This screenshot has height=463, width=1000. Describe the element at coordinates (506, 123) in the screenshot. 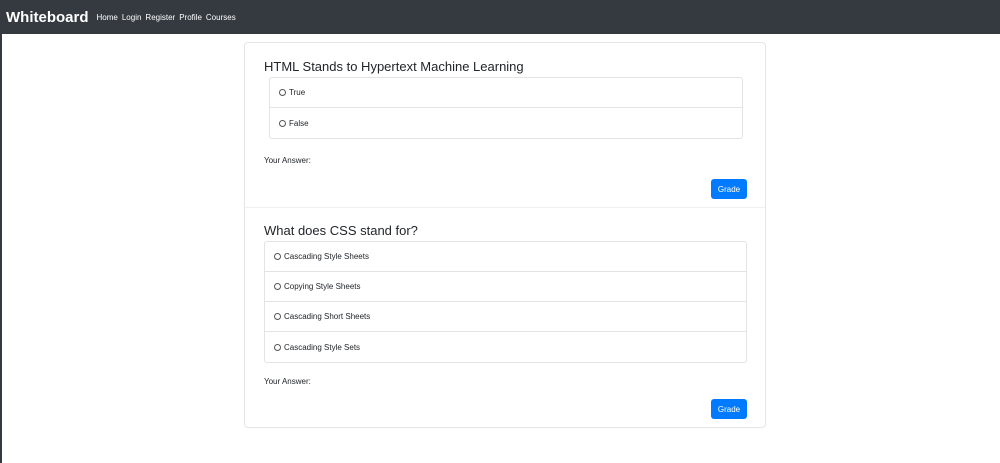

I see `option-false: False` at that location.